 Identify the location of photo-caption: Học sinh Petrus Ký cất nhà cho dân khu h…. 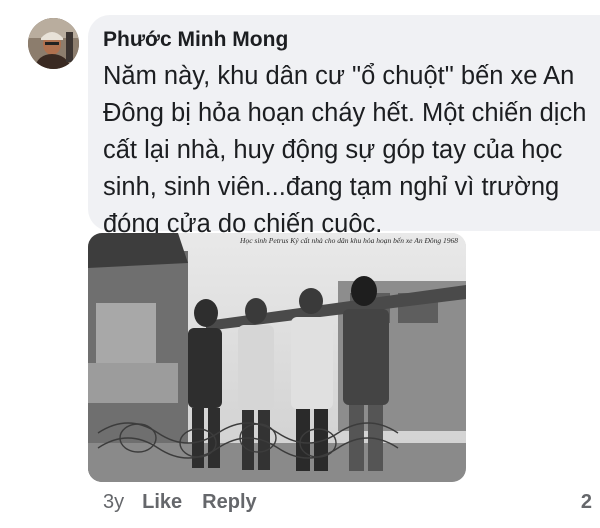
(349, 240).